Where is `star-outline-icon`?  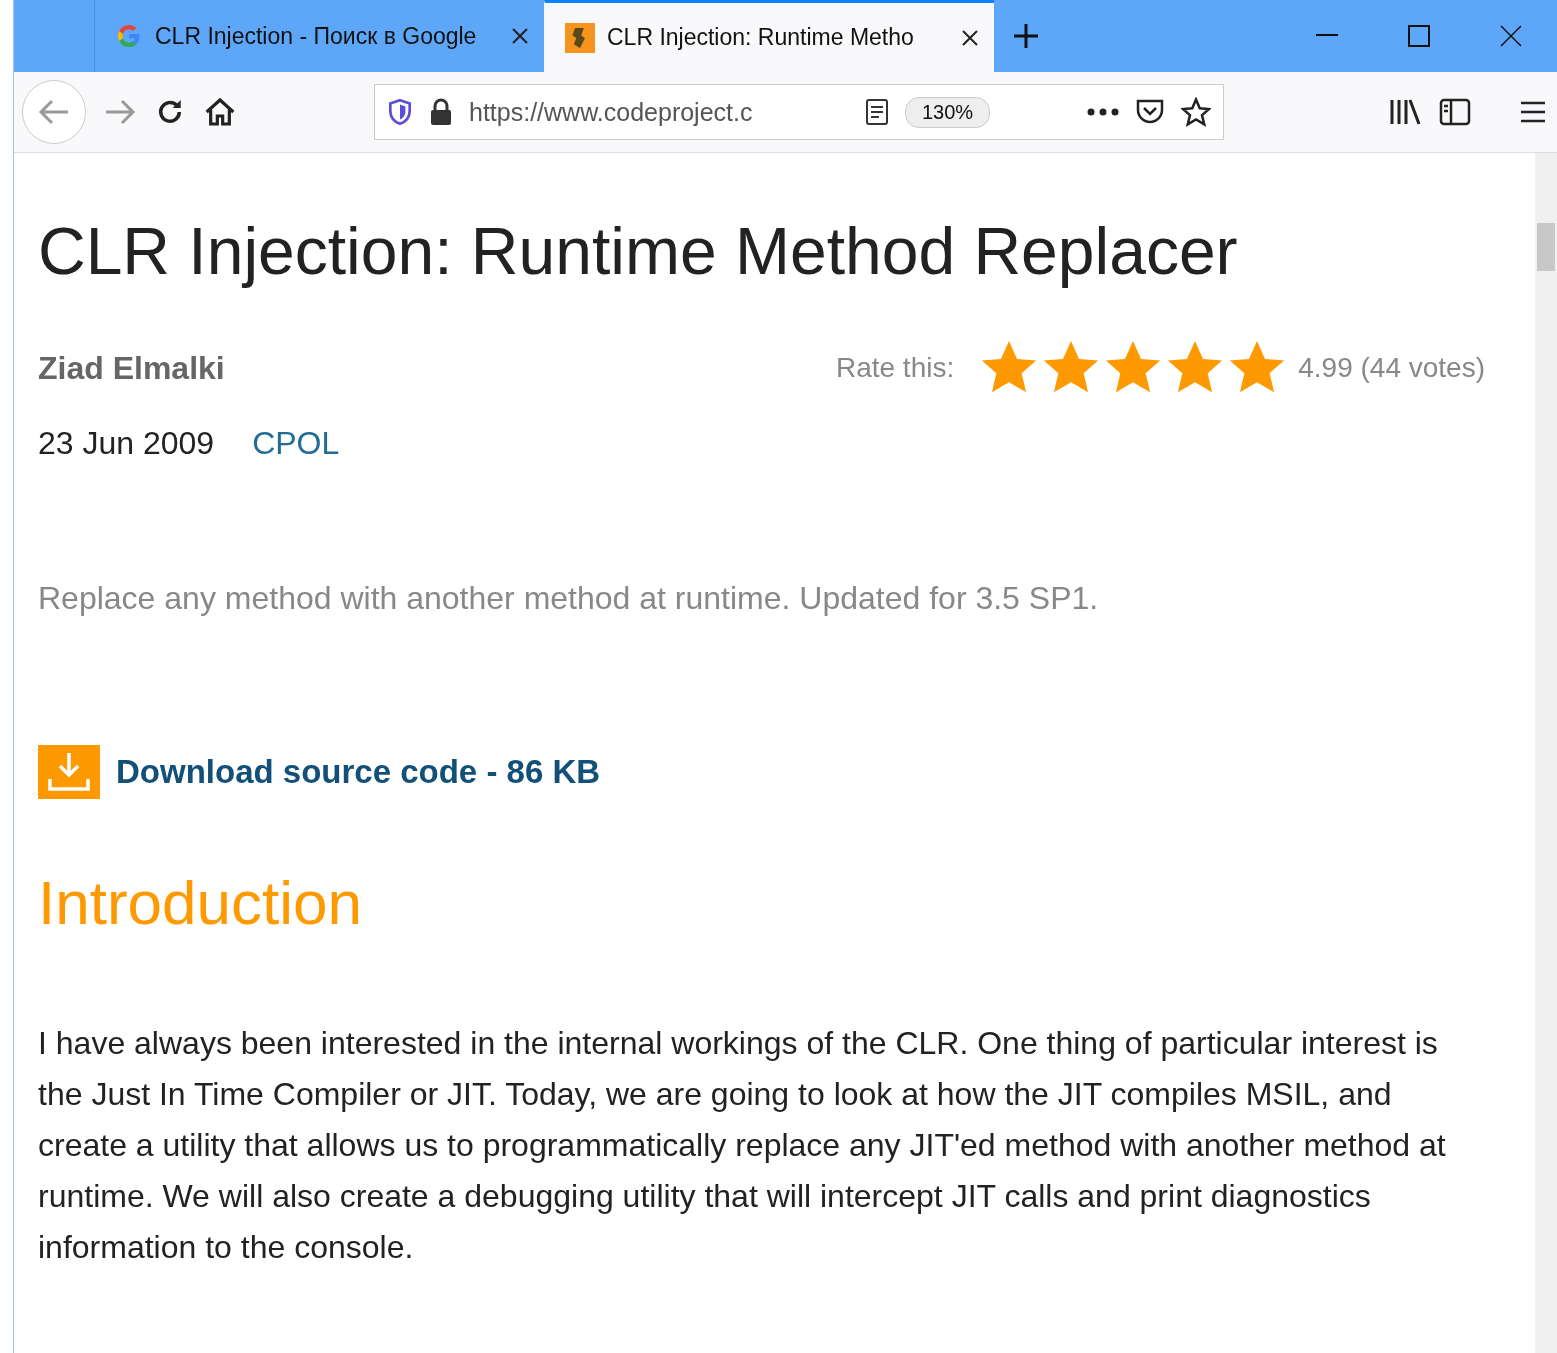 star-outline-icon is located at coordinates (1196, 112).